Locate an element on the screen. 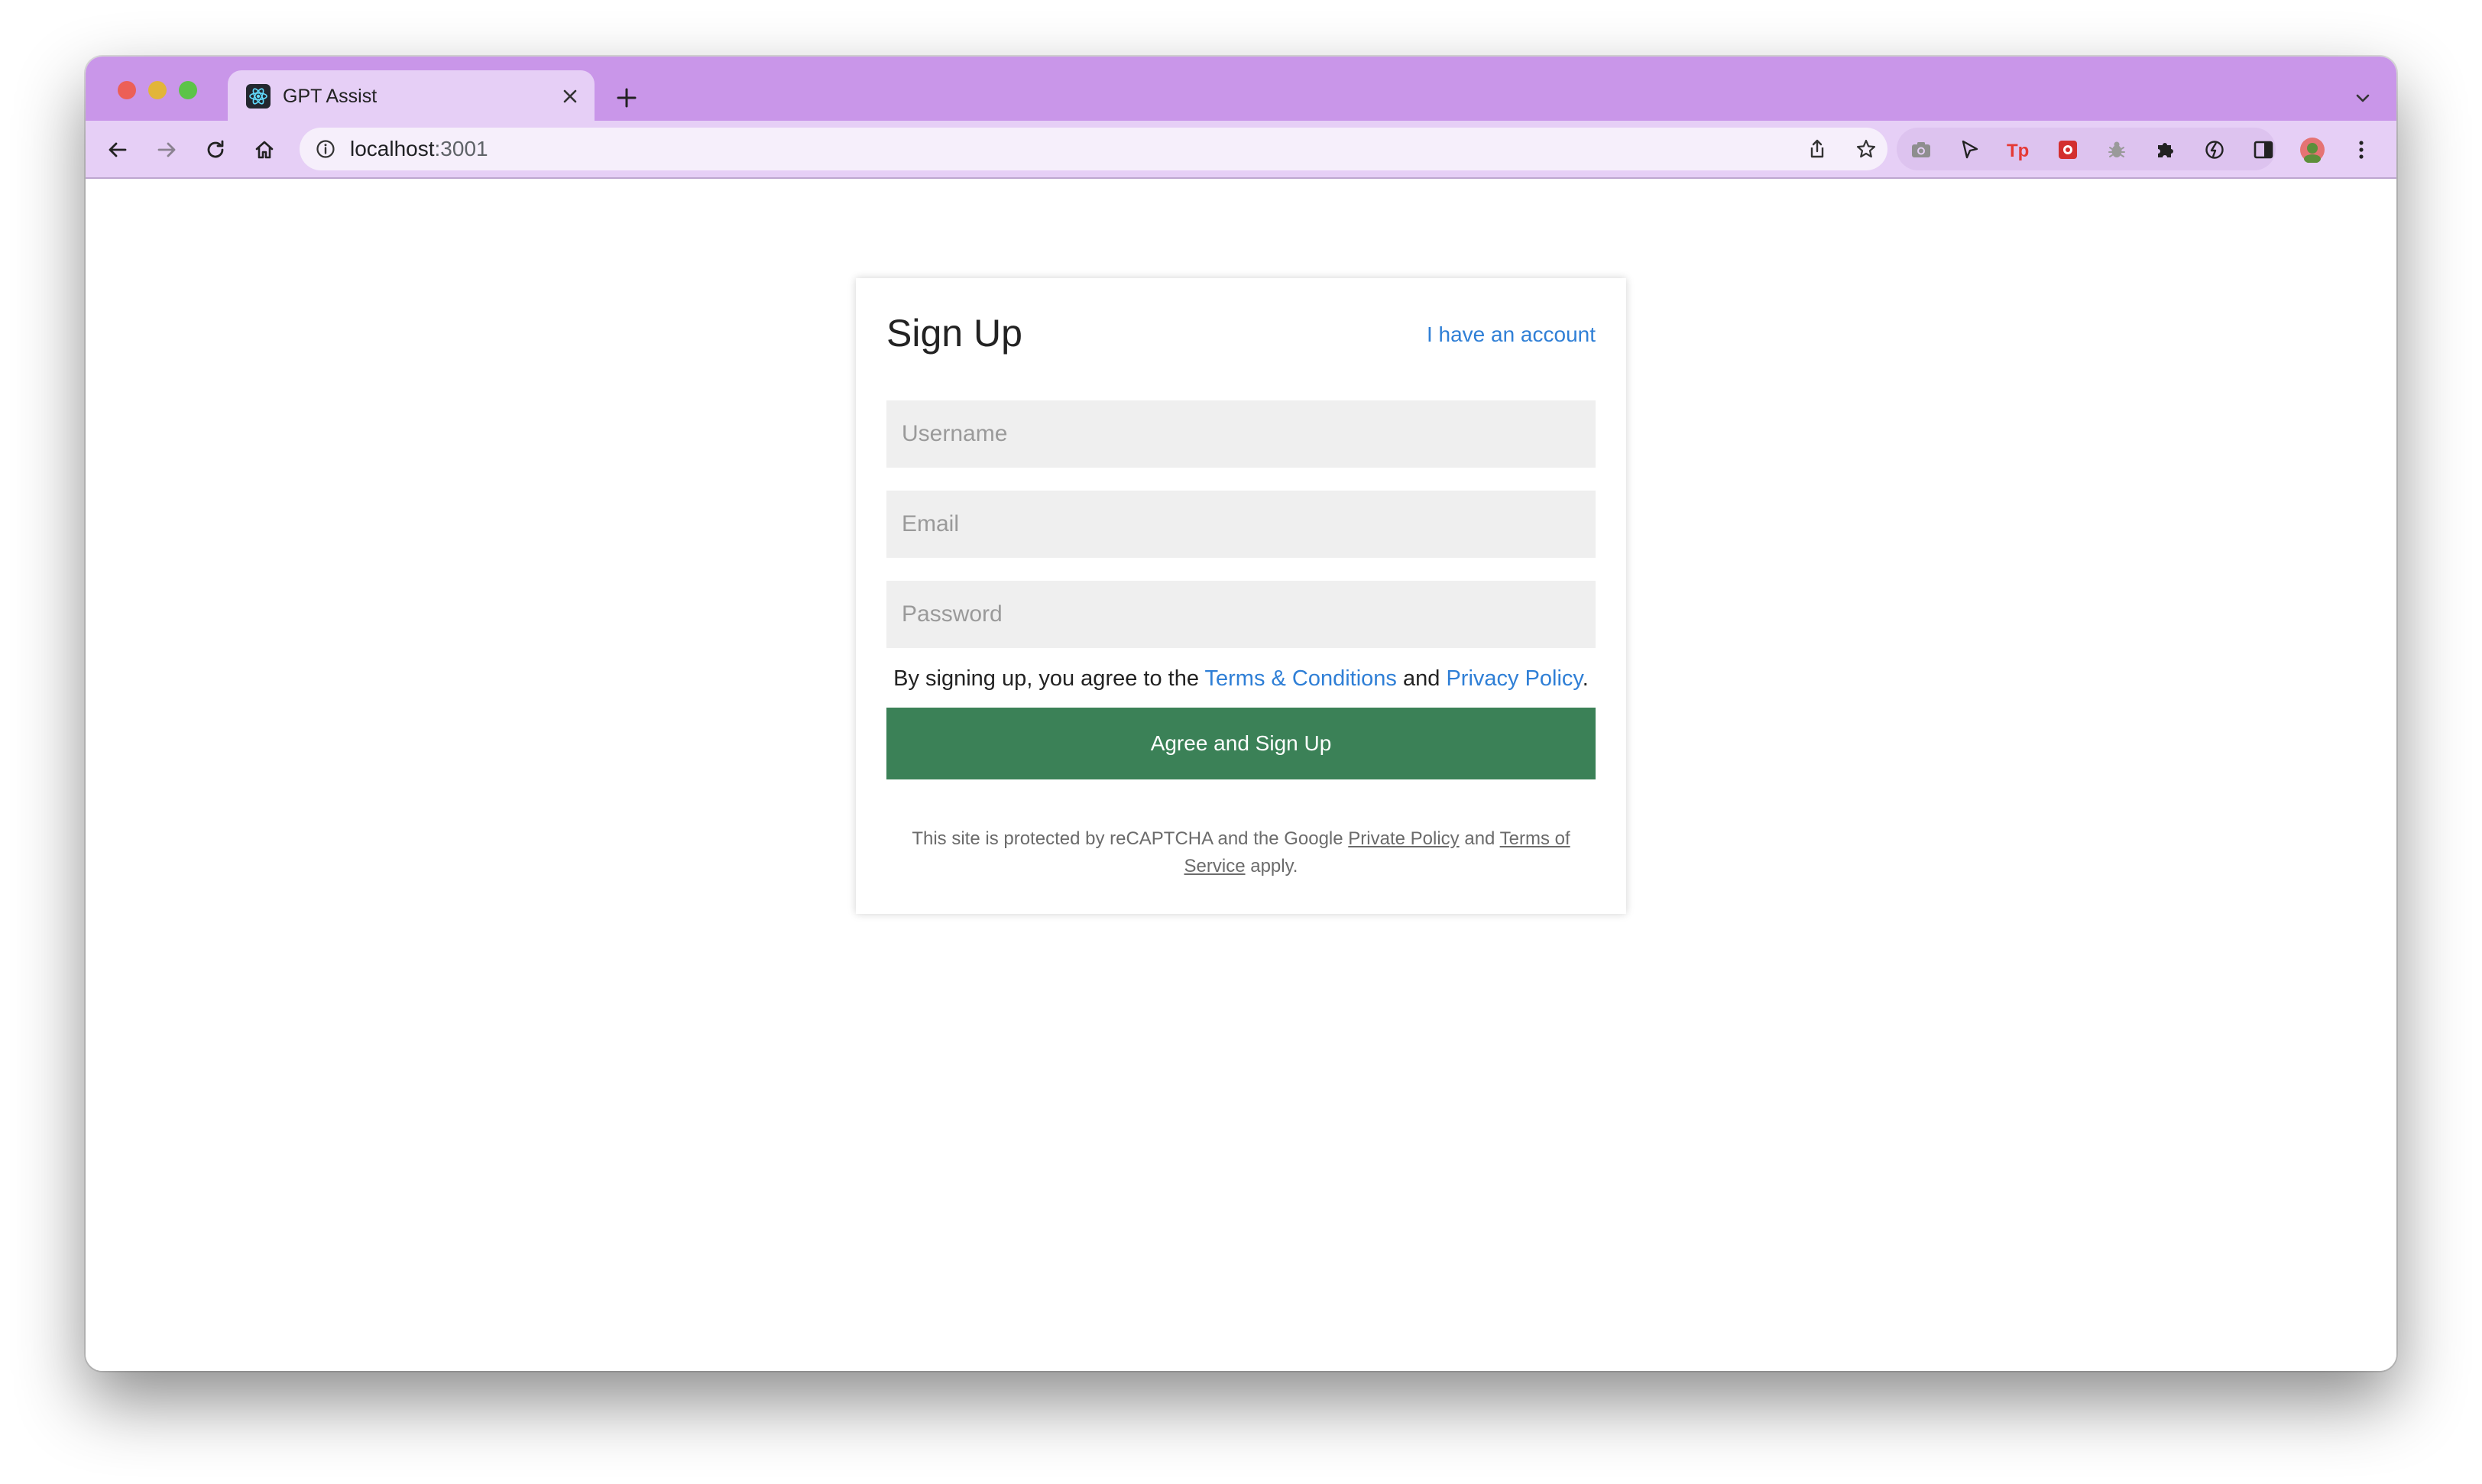  terms-conditions-link: Terms & Conditions is located at coordinates (1301, 679).